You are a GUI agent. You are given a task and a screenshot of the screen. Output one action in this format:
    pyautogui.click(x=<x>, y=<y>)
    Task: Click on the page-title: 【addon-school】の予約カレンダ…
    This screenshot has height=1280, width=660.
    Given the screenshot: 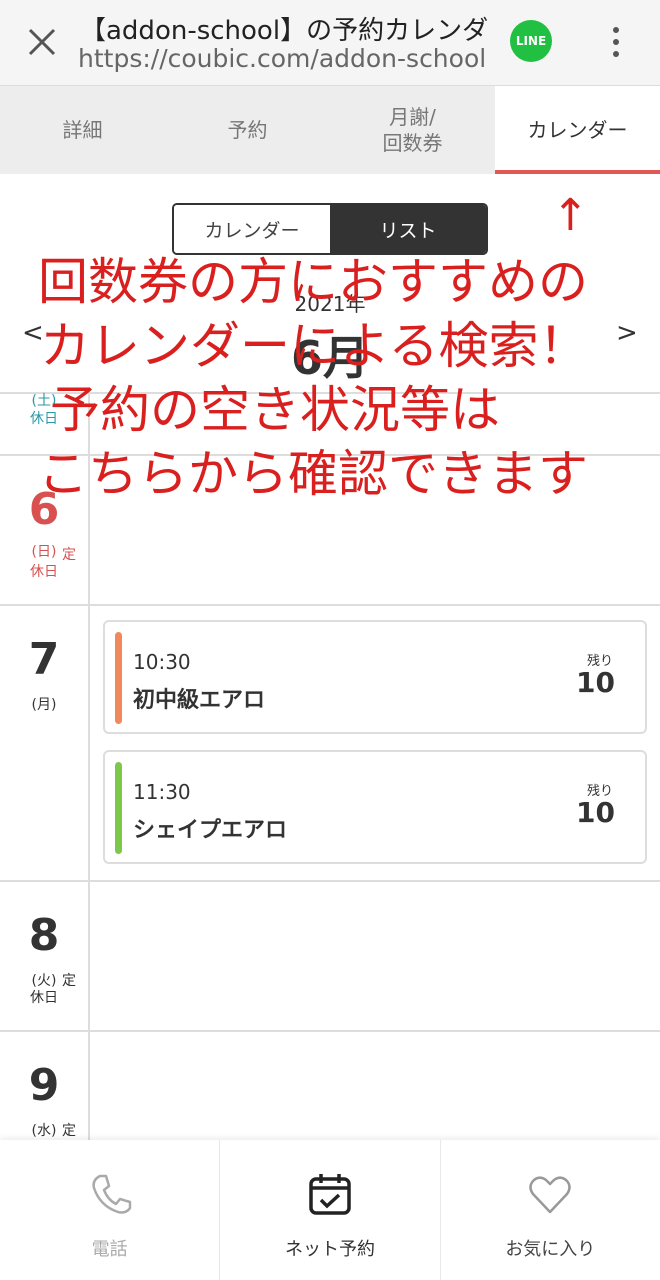 What is the action you would take?
    pyautogui.click(x=285, y=31)
    